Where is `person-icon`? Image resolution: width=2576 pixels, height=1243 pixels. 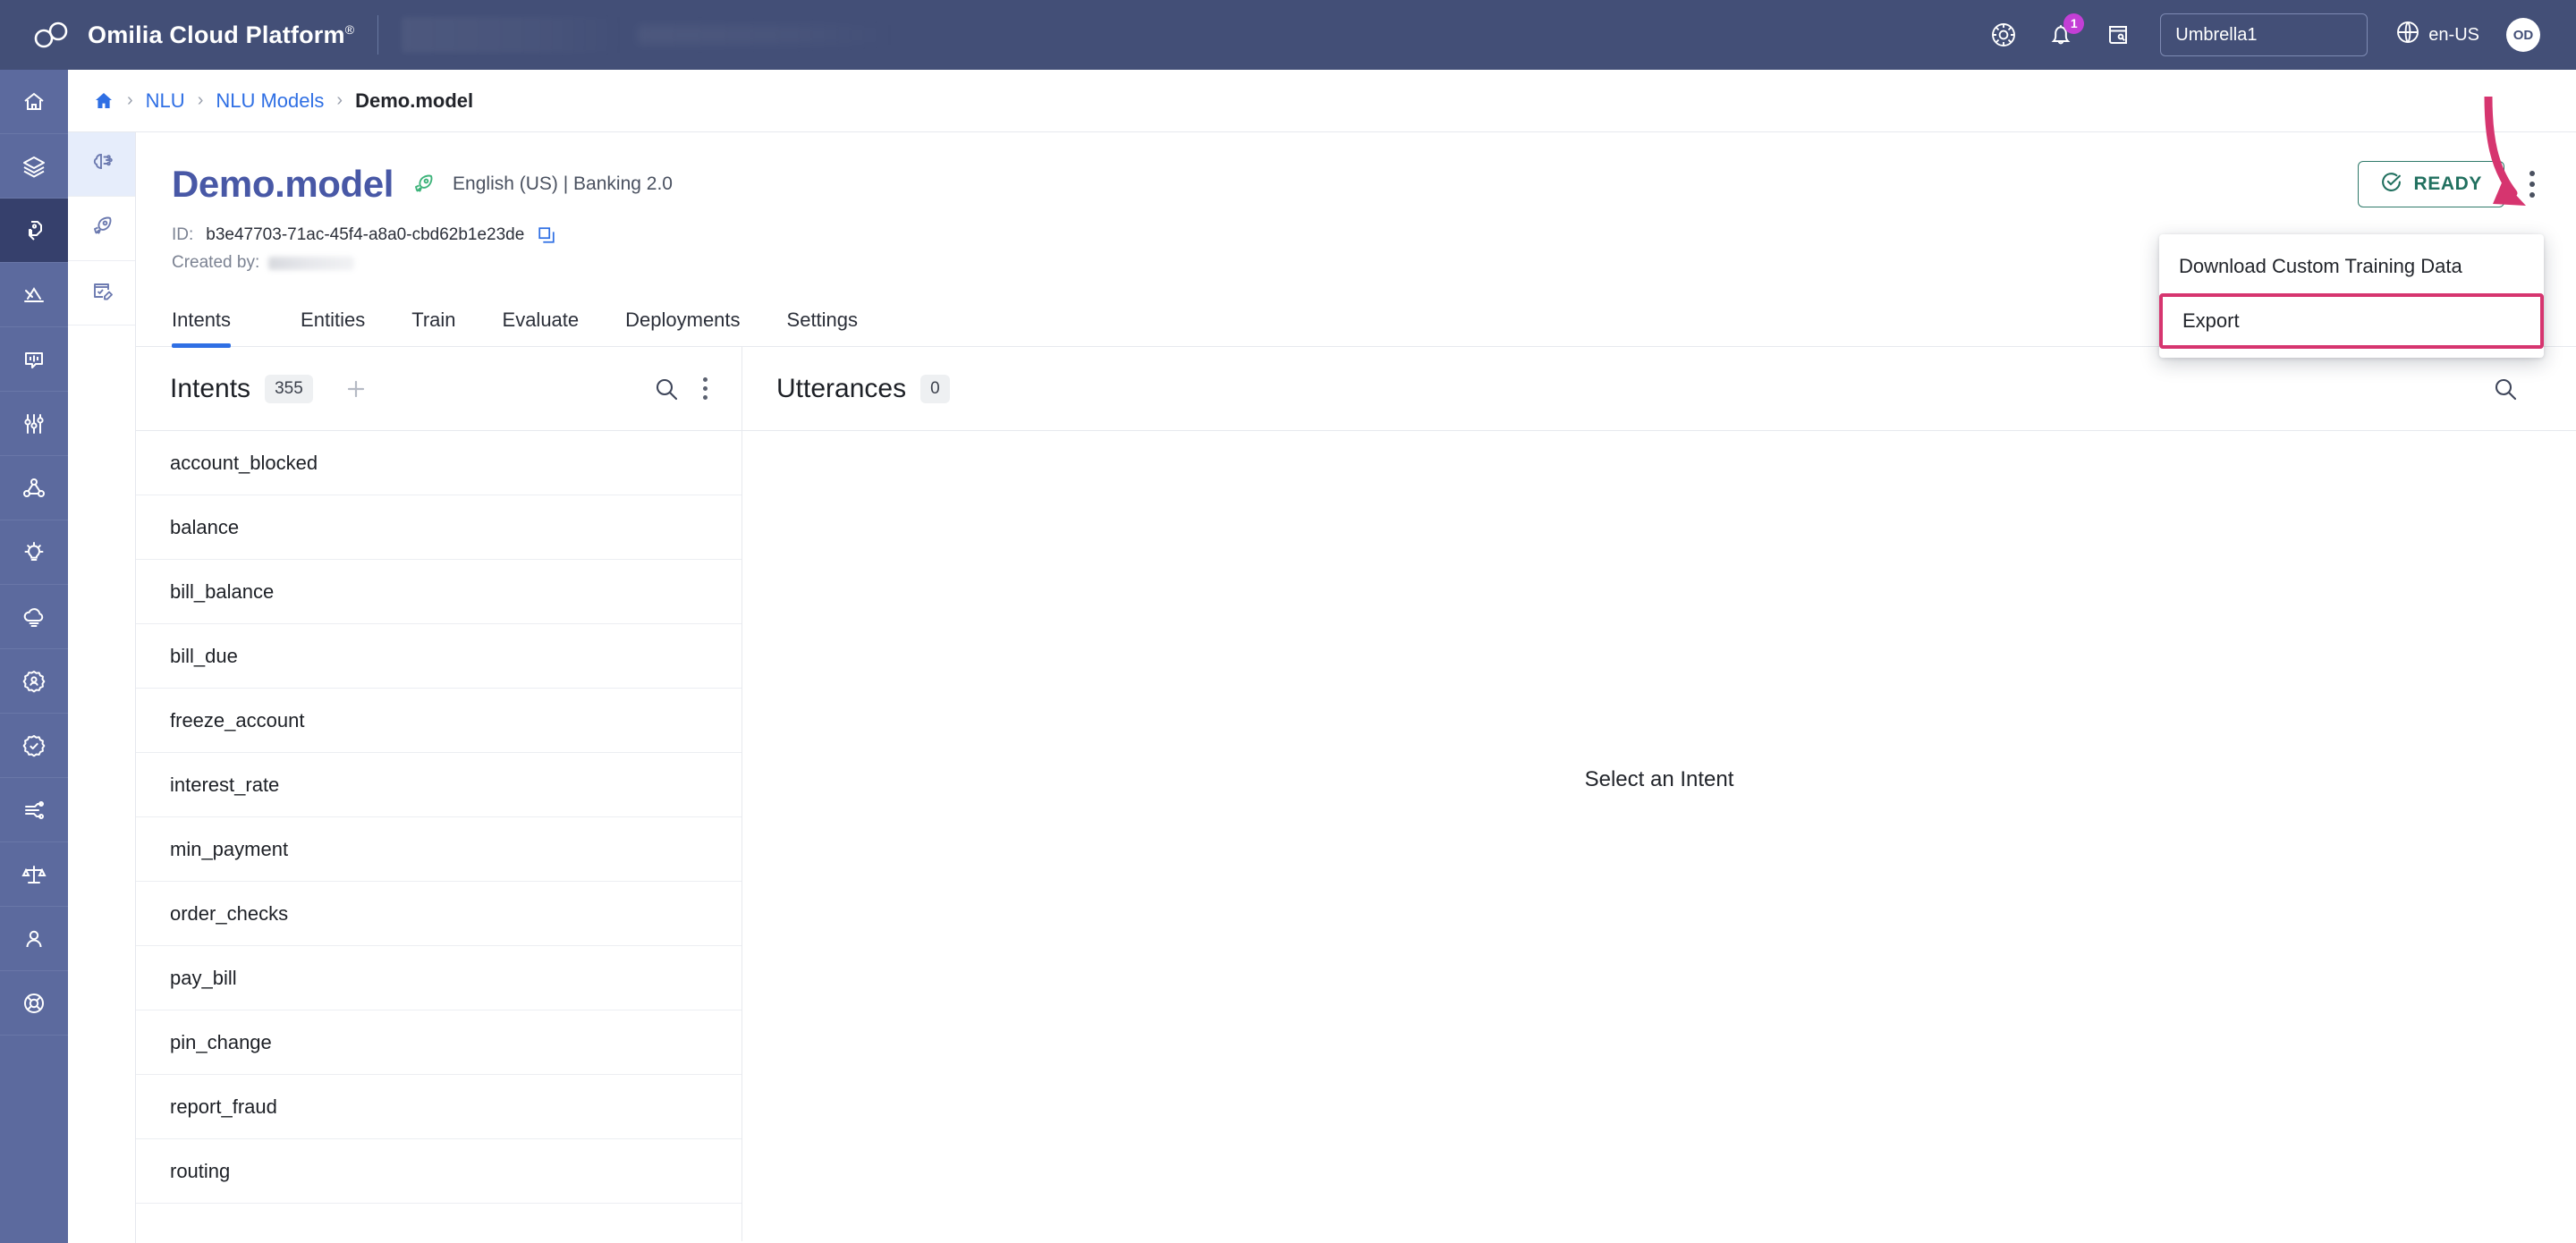 person-icon is located at coordinates (34, 939).